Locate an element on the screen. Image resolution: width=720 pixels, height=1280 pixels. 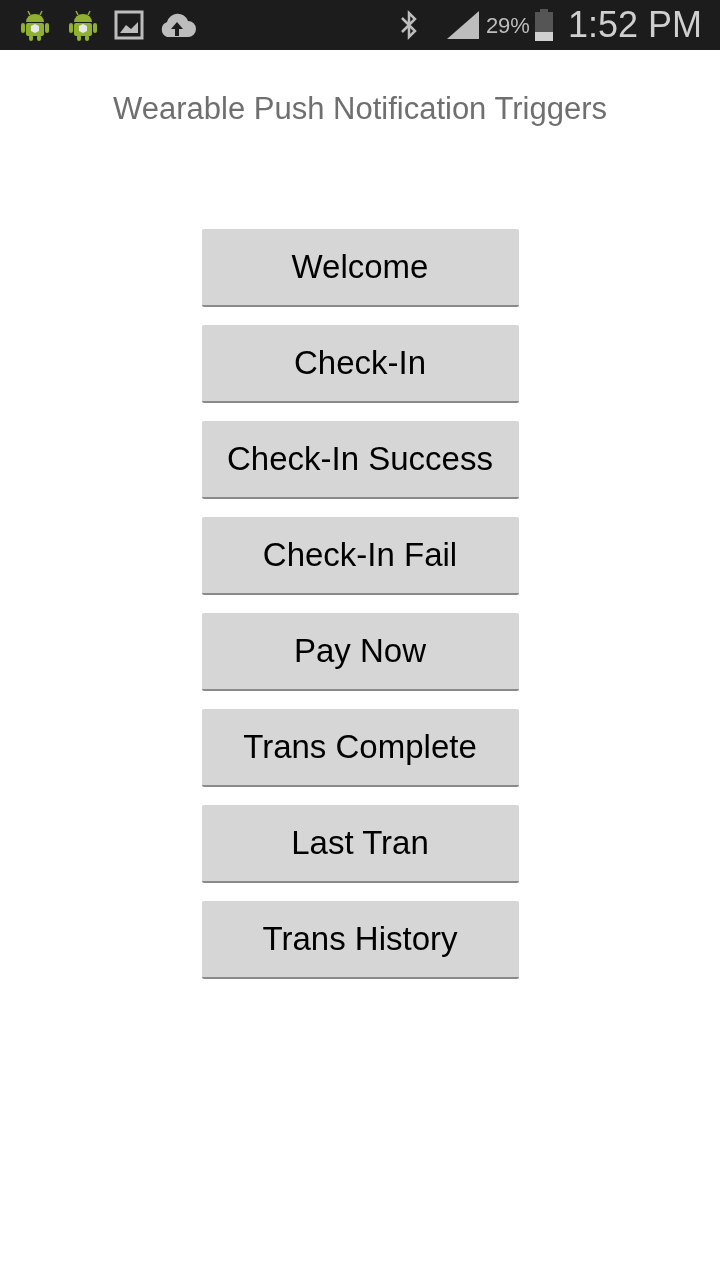
page-title: Wearable Push Notification Triggers is located at coordinates (360, 109).